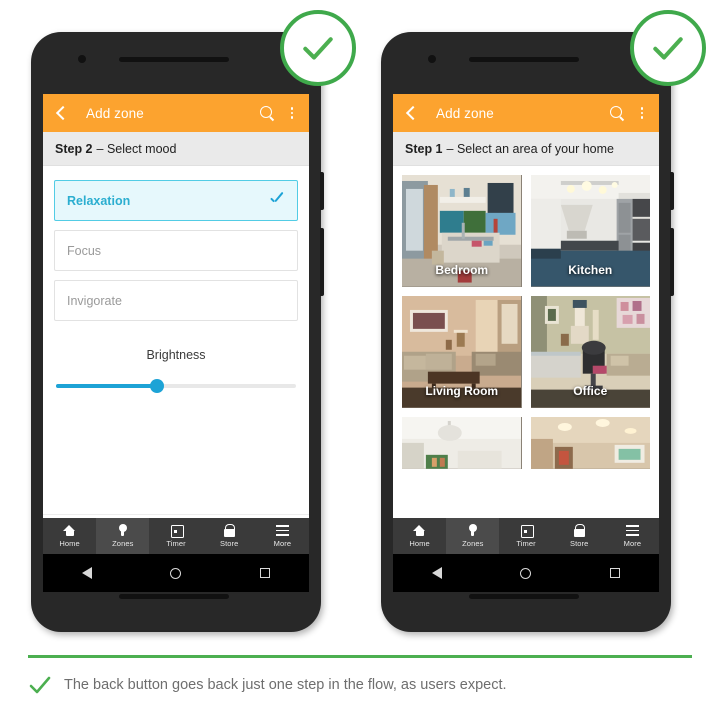 The width and height of the screenshot is (720, 708). I want to click on room-card-bedroom: Bedroom, so click(462, 231).